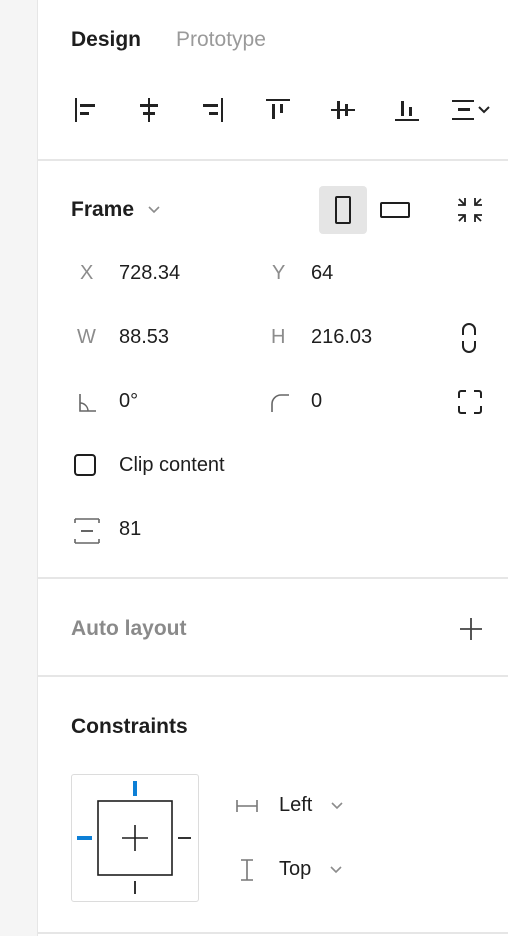  Describe the element at coordinates (130, 529) in the screenshot. I see `spacing-input: 81` at that location.